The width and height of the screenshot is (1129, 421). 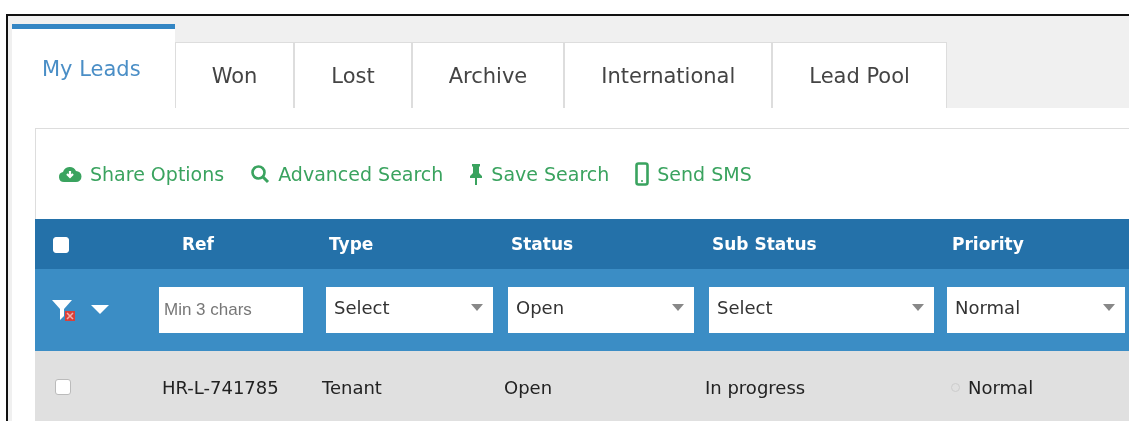 What do you see at coordinates (352, 387) in the screenshot?
I see `table-cell: Tenant` at bounding box center [352, 387].